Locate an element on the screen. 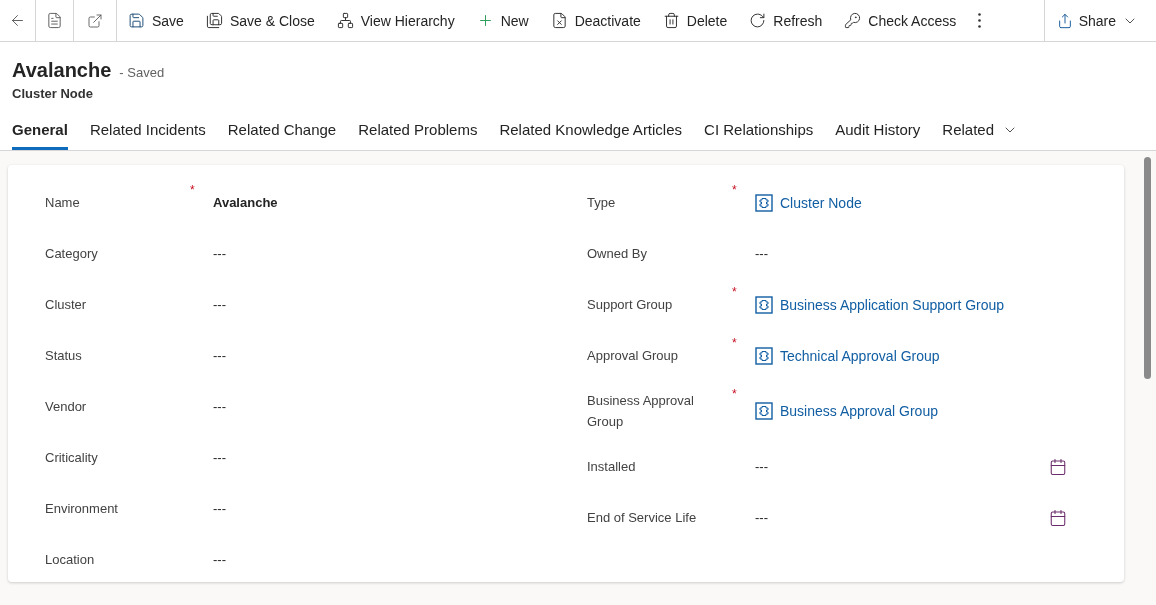 Image resolution: width=1156 pixels, height=605 pixels. field-label: Approval Group is located at coordinates (633, 356).